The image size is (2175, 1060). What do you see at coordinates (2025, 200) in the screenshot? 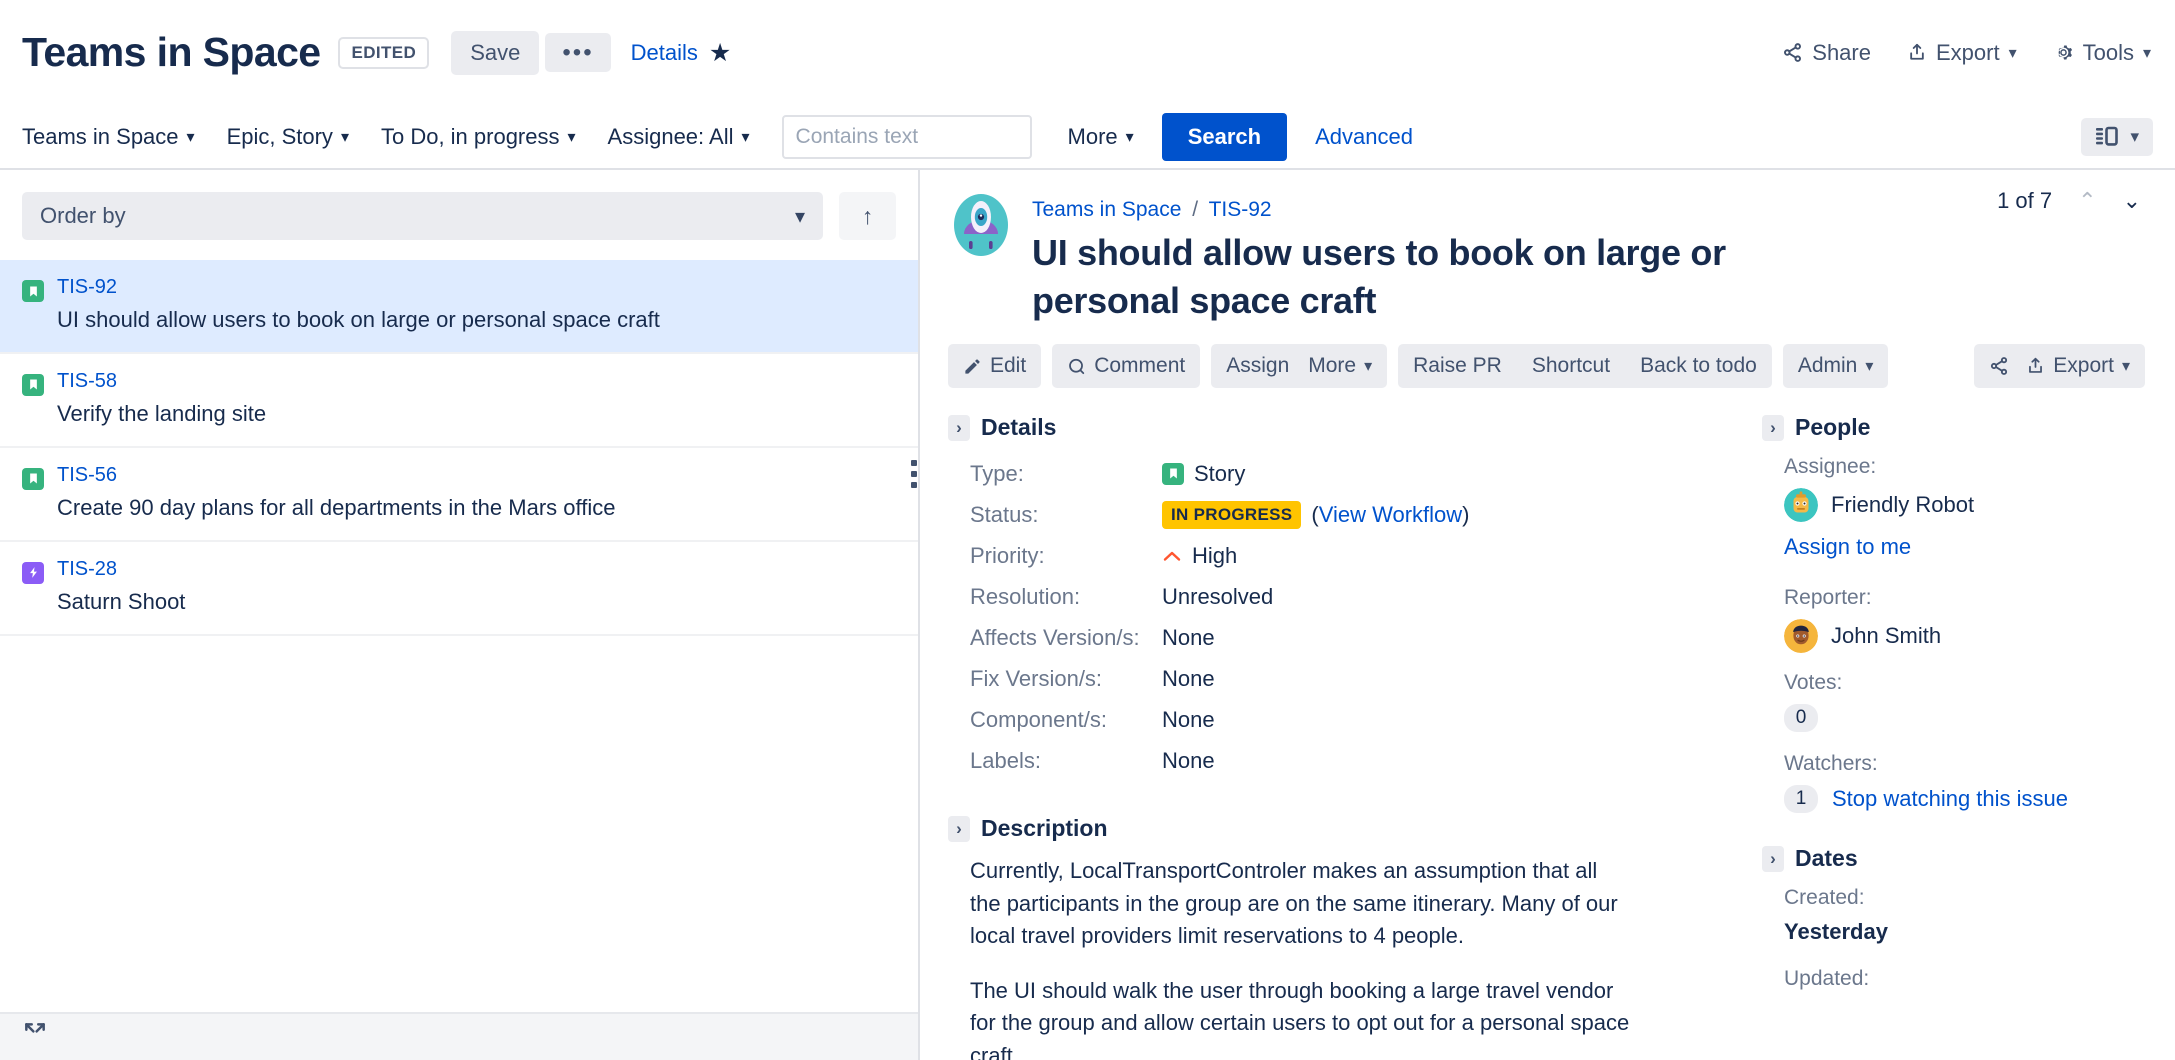
I see `pager-position: 1 of 7` at bounding box center [2025, 200].